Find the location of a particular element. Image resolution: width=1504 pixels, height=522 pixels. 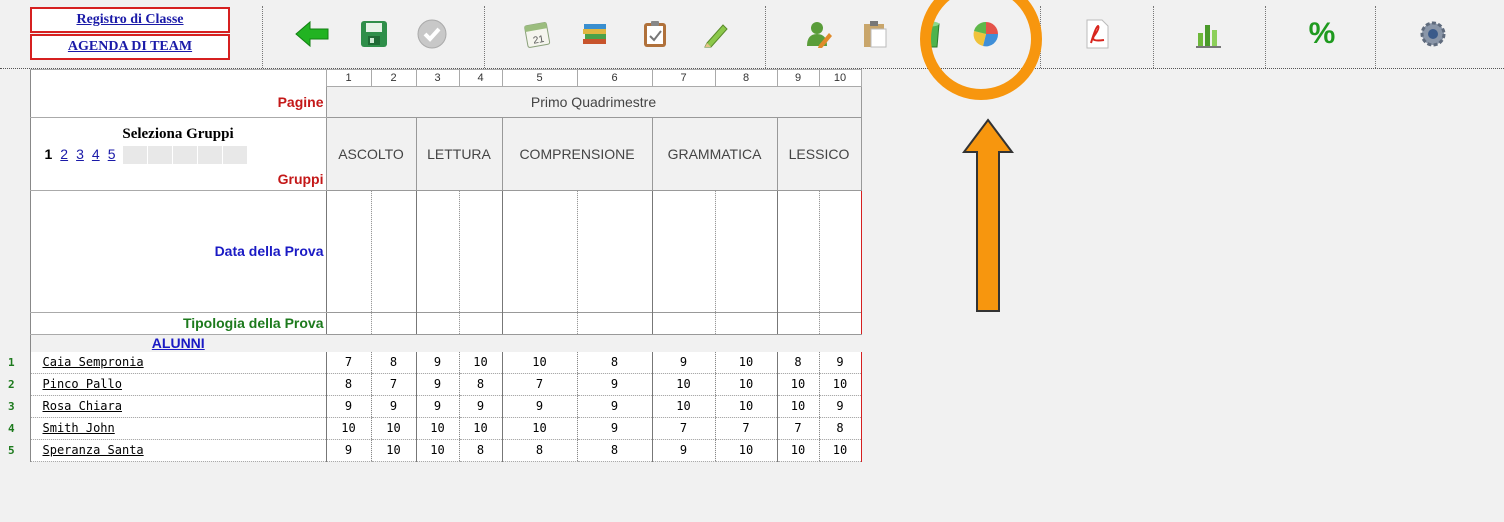

group-2-link: 2 is located at coordinates (64, 154).